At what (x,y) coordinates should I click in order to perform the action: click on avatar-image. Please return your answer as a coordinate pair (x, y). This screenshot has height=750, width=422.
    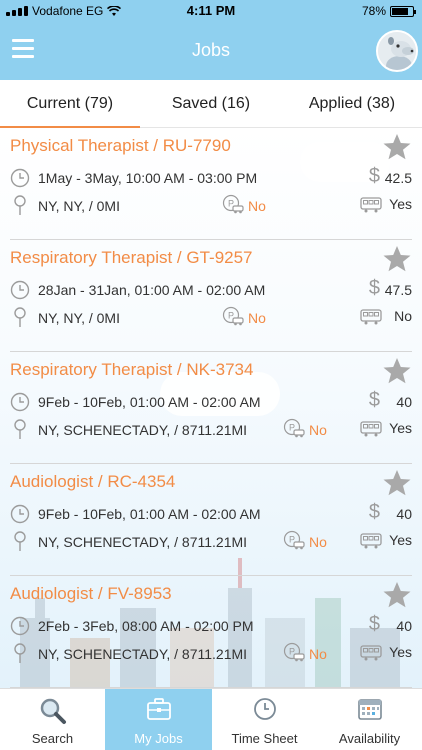
    Looking at the image, I should click on (397, 51).